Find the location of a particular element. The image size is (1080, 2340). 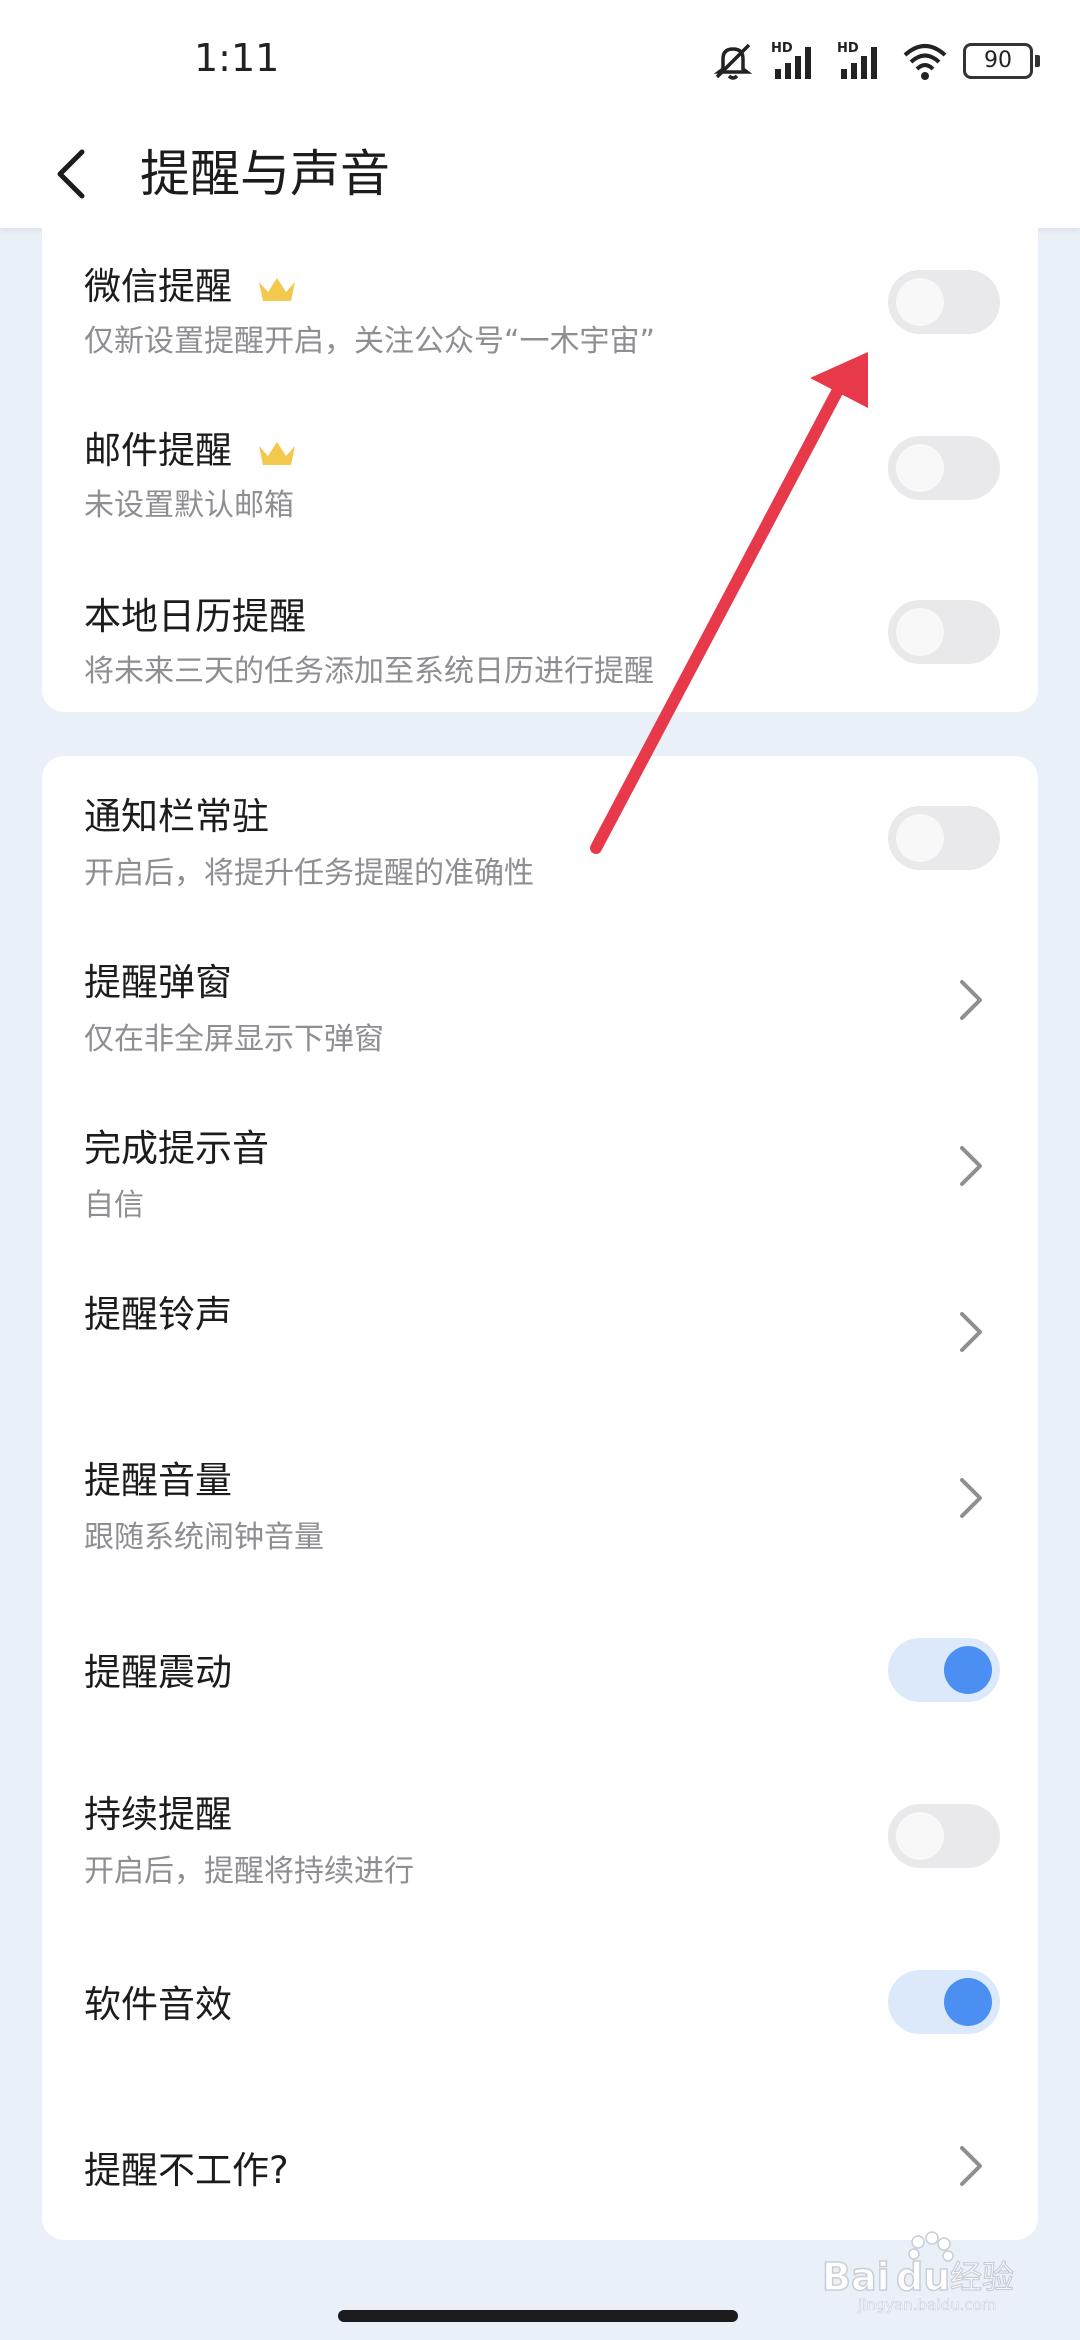

item-title: 提醒铃声 is located at coordinates (158, 1314).